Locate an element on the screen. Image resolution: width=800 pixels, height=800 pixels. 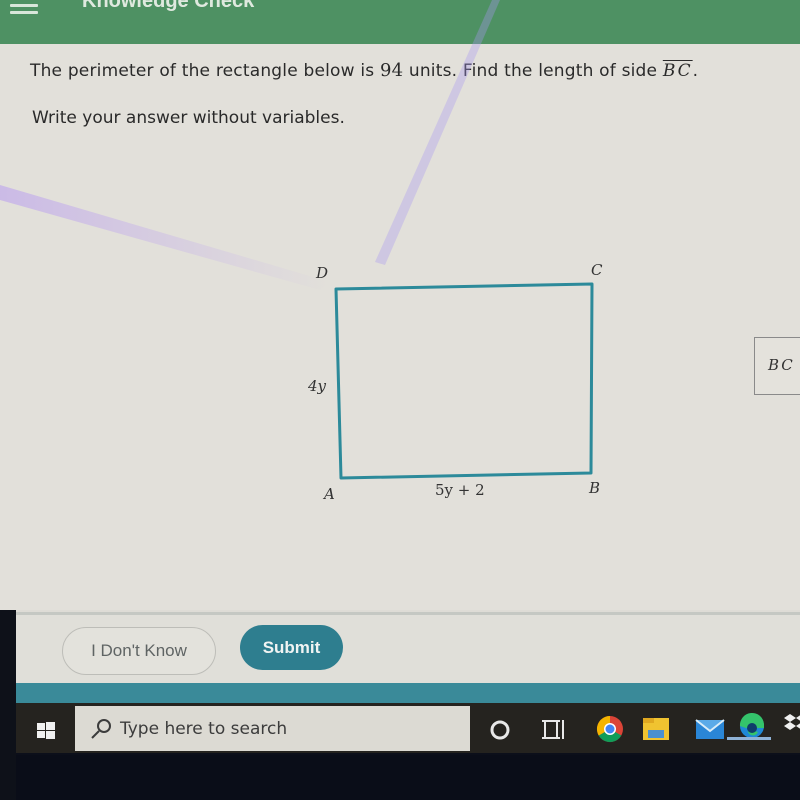
monitor-bezel is located at coordinates (400, 777).